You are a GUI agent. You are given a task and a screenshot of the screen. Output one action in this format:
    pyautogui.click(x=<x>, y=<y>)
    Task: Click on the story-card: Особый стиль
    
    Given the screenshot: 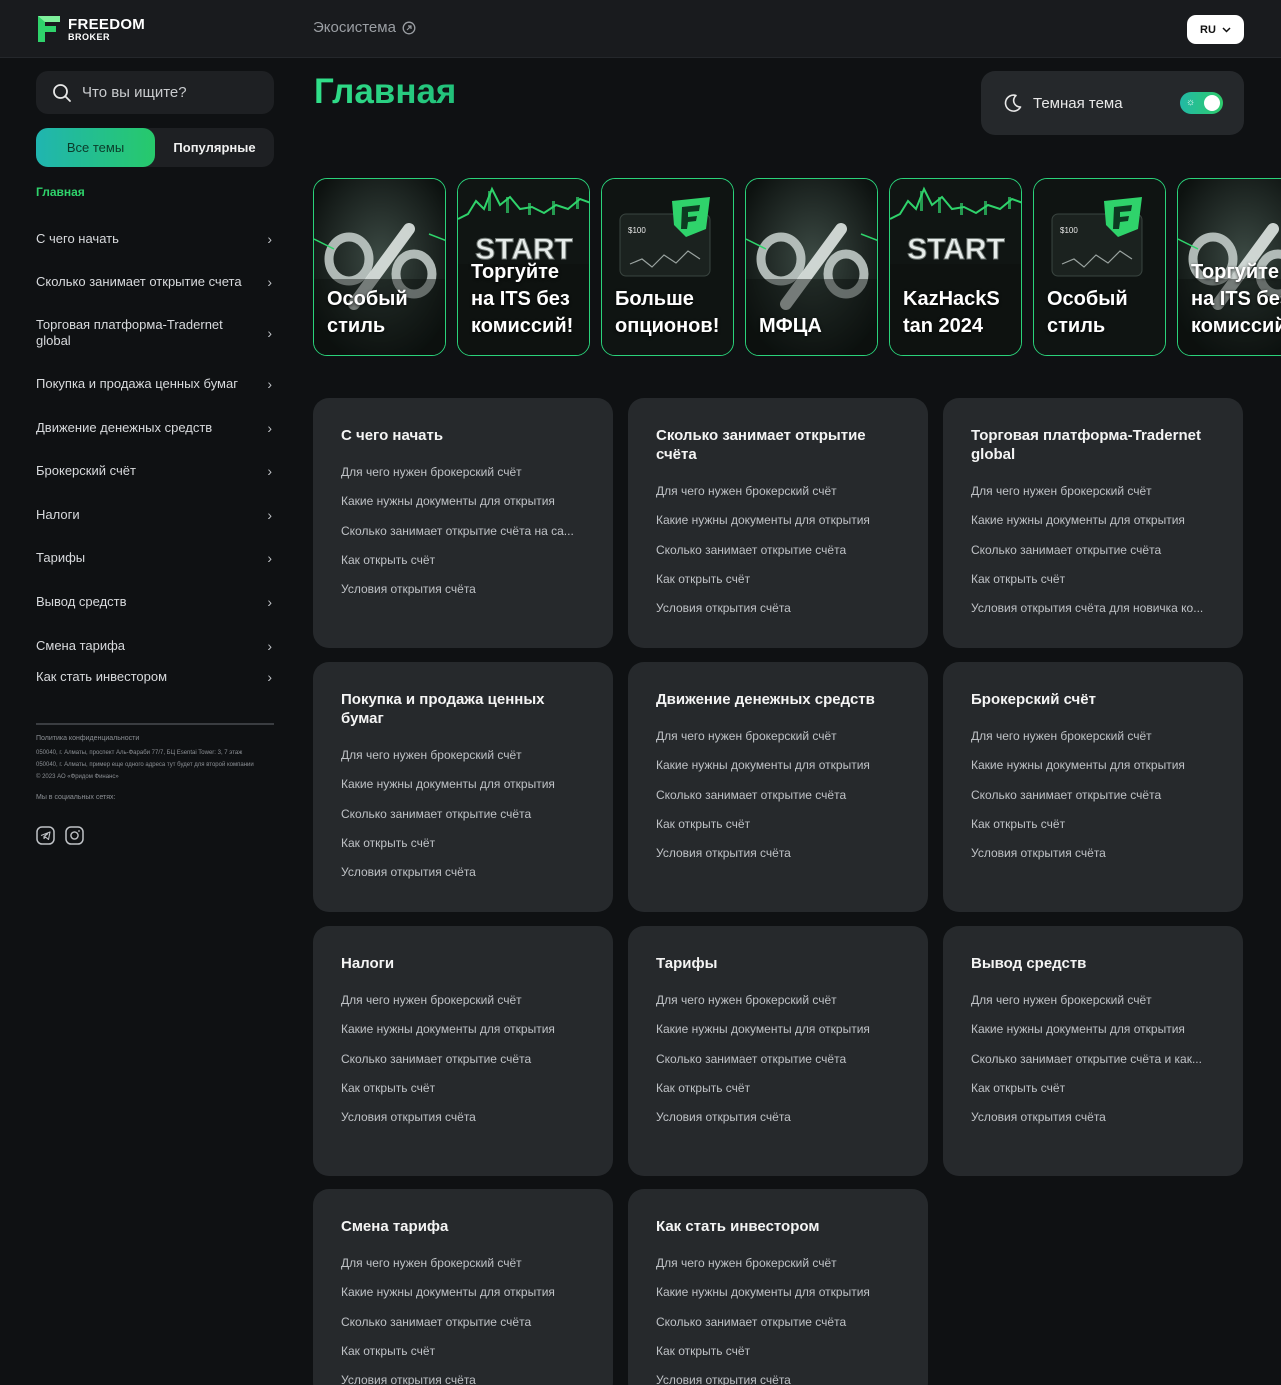 What is the action you would take?
    pyautogui.click(x=379, y=267)
    